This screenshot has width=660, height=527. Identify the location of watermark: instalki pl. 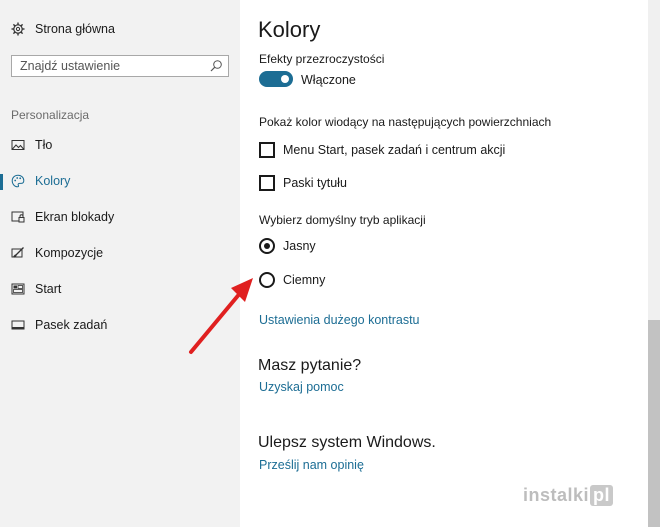
(582, 495).